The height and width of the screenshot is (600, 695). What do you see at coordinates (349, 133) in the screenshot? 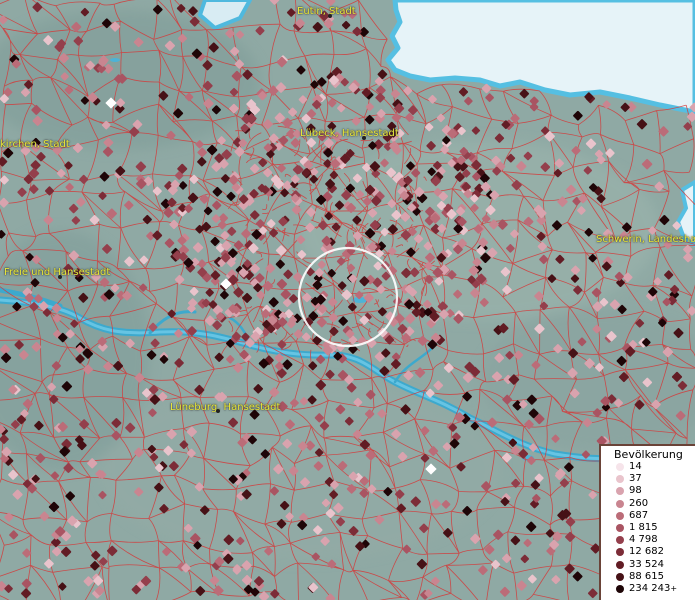
I see `city-label-luebeck: Lübeck, Hansestadt` at bounding box center [349, 133].